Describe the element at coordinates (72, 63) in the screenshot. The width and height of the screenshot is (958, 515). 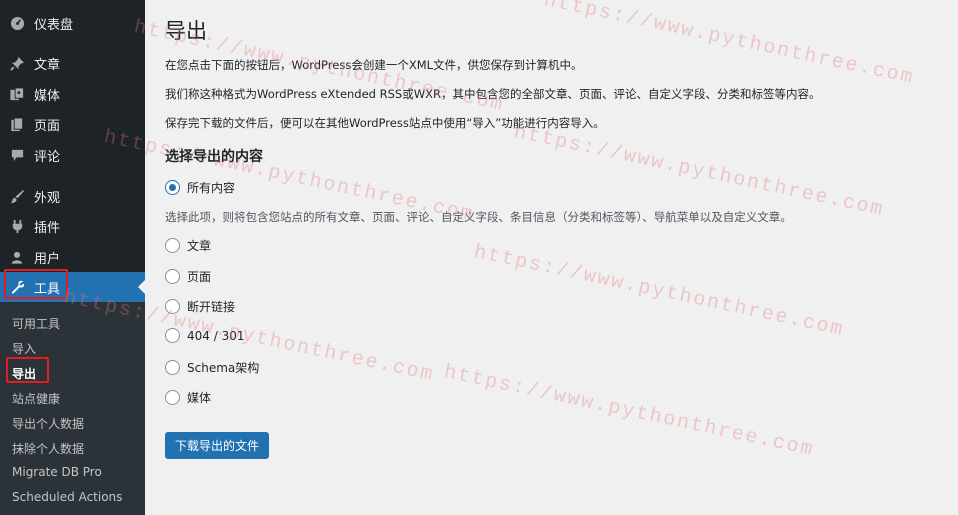
I see `menu-item-posts: 文章` at that location.